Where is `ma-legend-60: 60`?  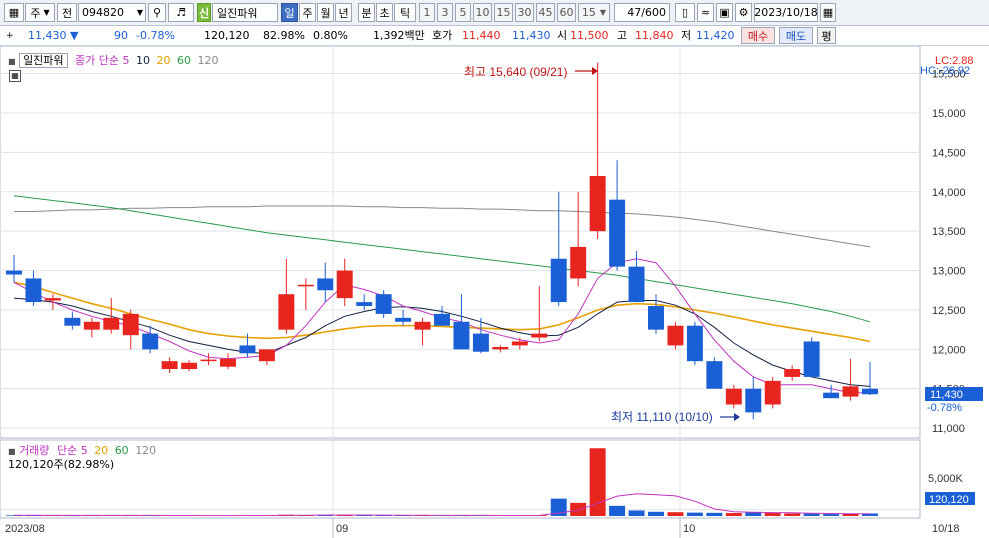
ma-legend-60: 60 is located at coordinates (184, 60).